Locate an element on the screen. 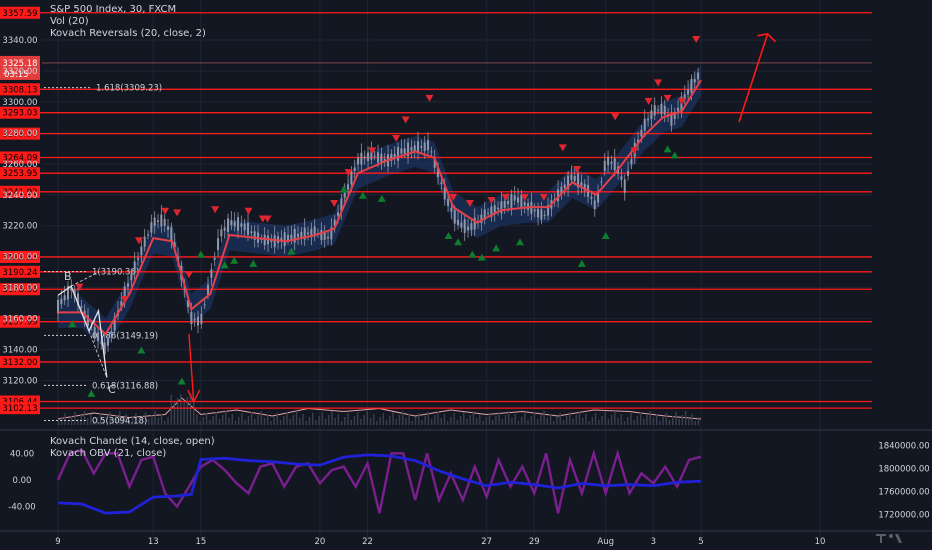 The height and width of the screenshot is (550, 932). osc-left-tick-1: 0.00 is located at coordinates (22, 481).